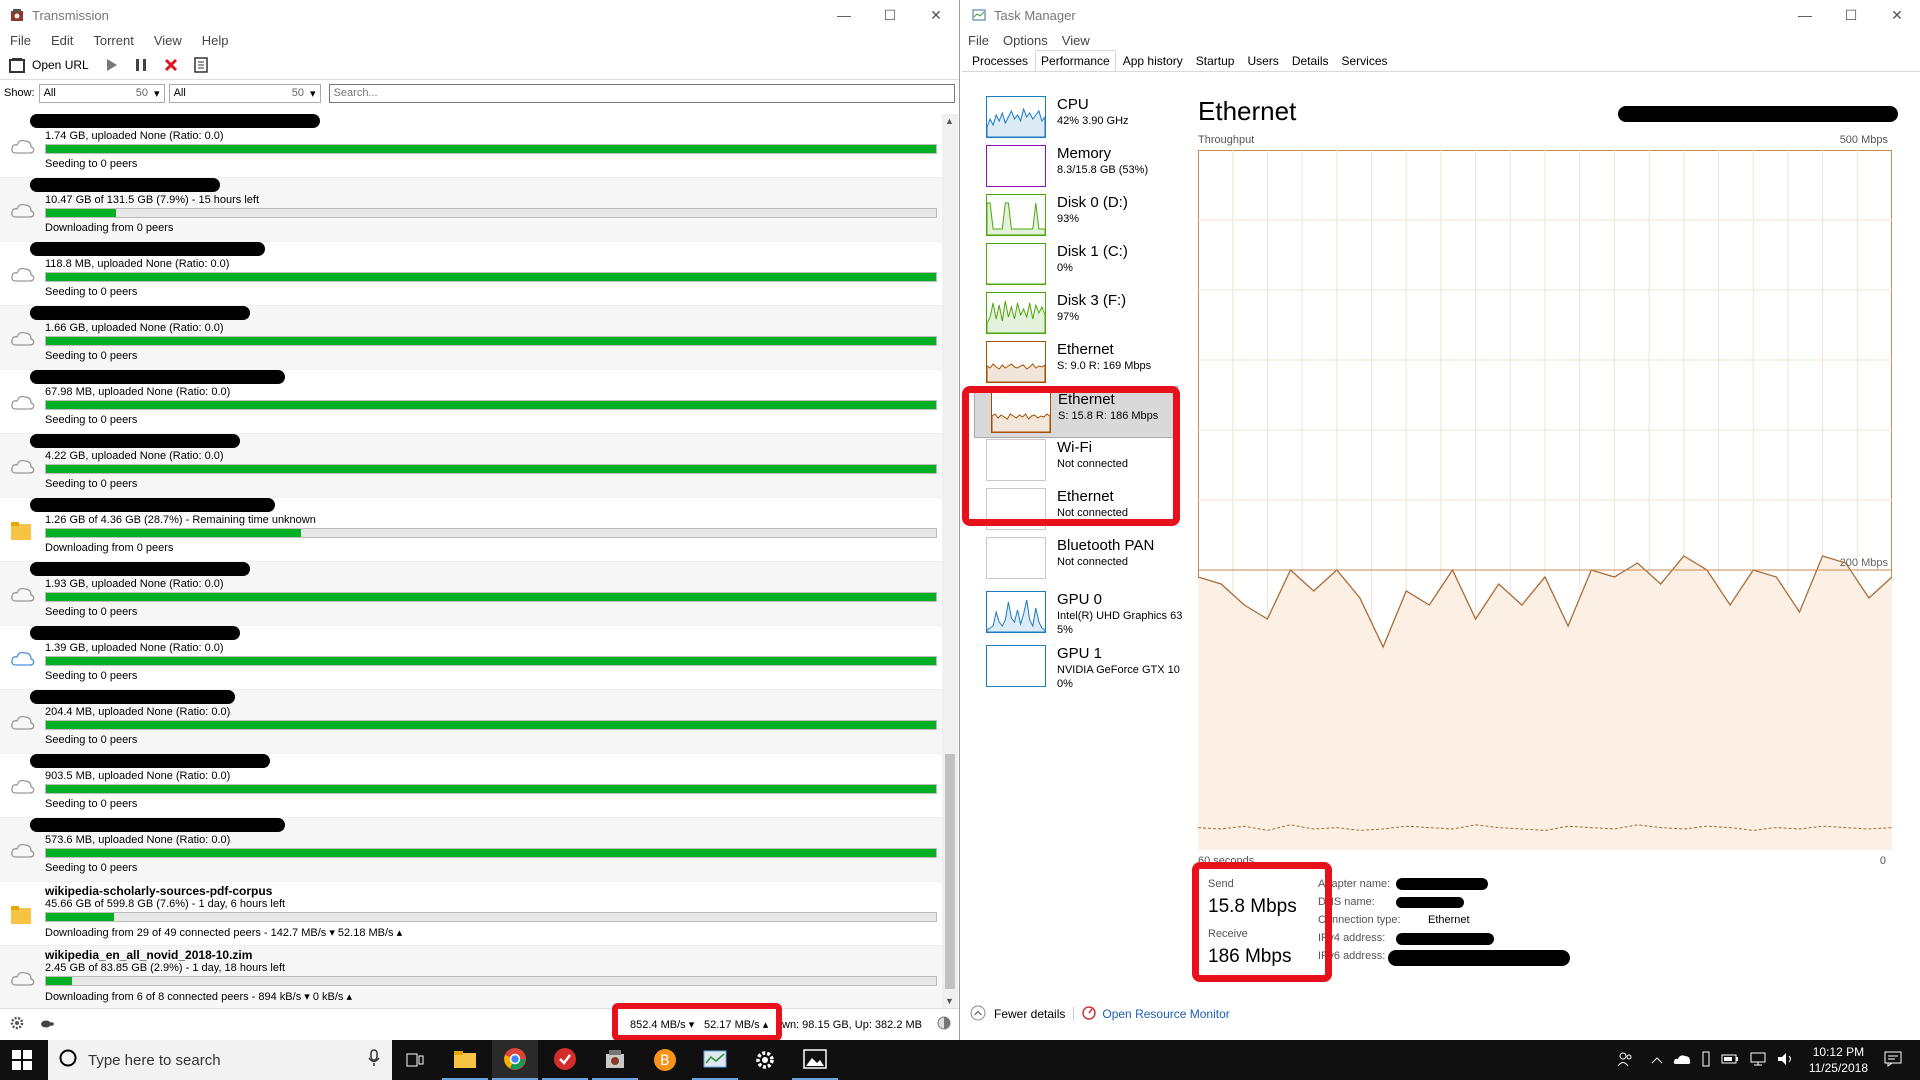  What do you see at coordinates (1262, 60) in the screenshot?
I see `tab-users: Users` at bounding box center [1262, 60].